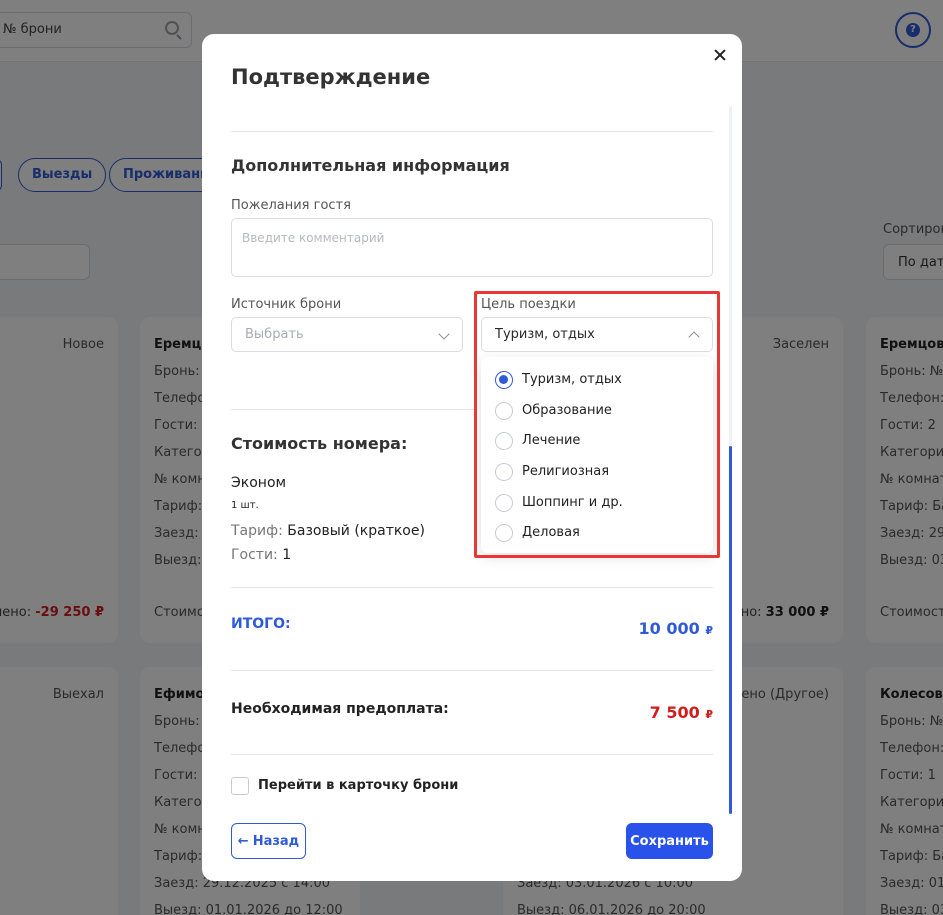 The width and height of the screenshot is (943, 915). Describe the element at coordinates (347, 334) in the screenshot. I see `booking-source-select: Выбрать` at that location.